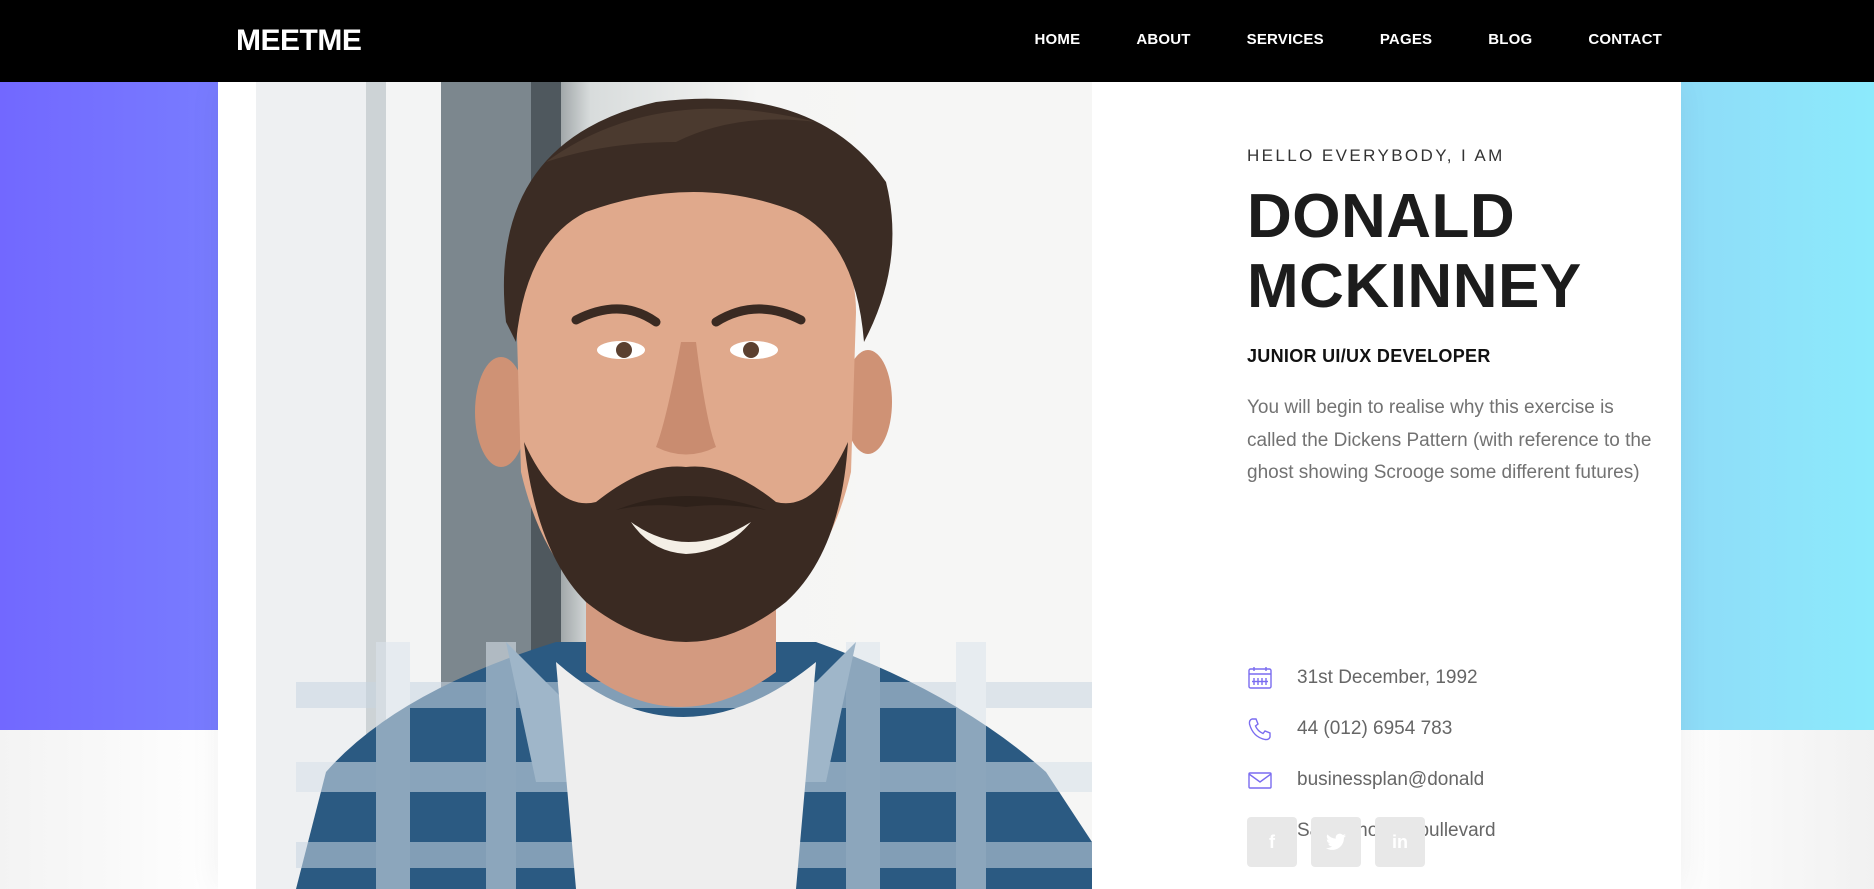 Image resolution: width=1874 pixels, height=889 pixels. Describe the element at coordinates (1400, 842) in the screenshot. I see `linkedin-icon: in` at that location.